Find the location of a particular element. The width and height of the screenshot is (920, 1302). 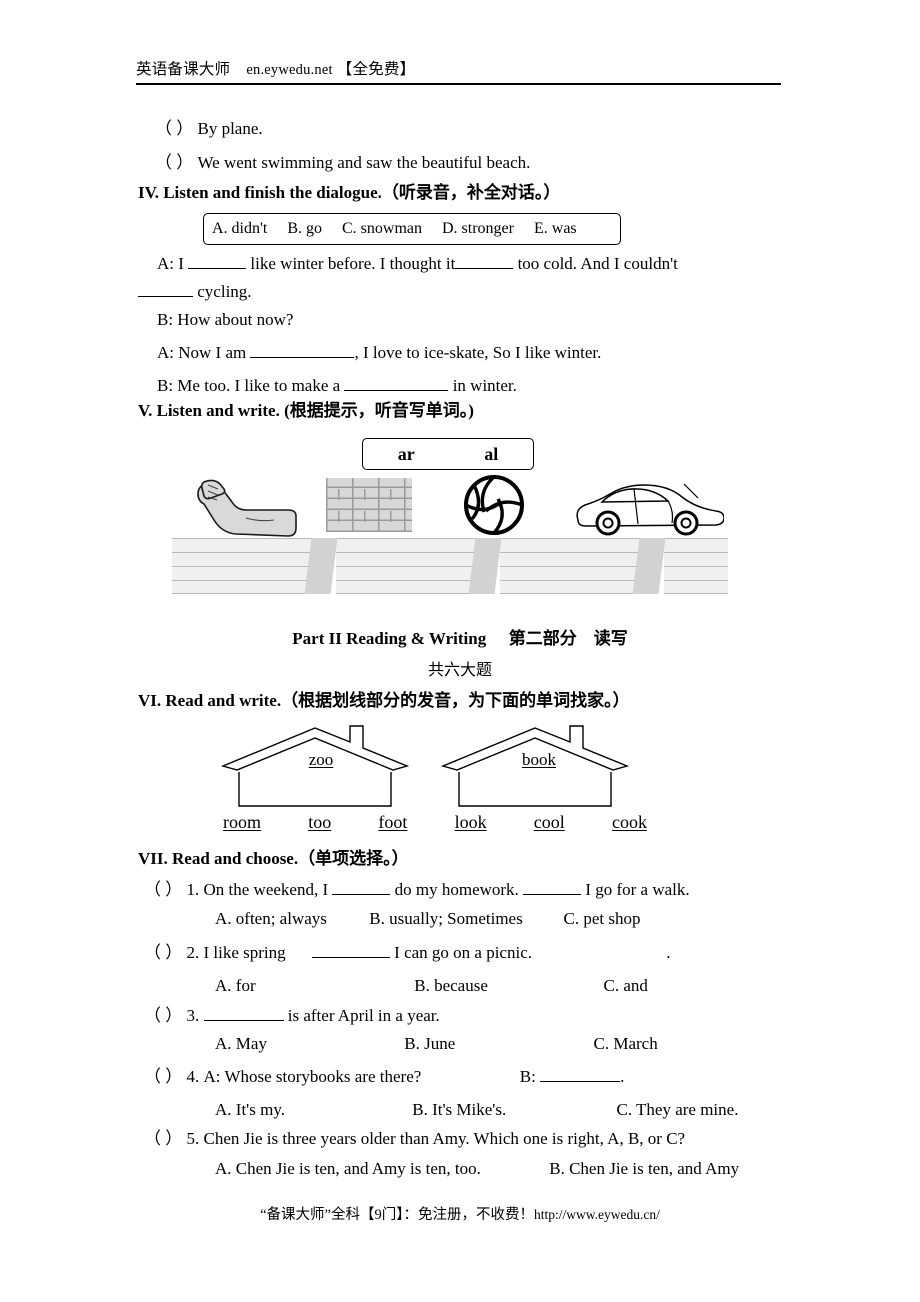

handwriting-lines-row is located at coordinates (450, 568).